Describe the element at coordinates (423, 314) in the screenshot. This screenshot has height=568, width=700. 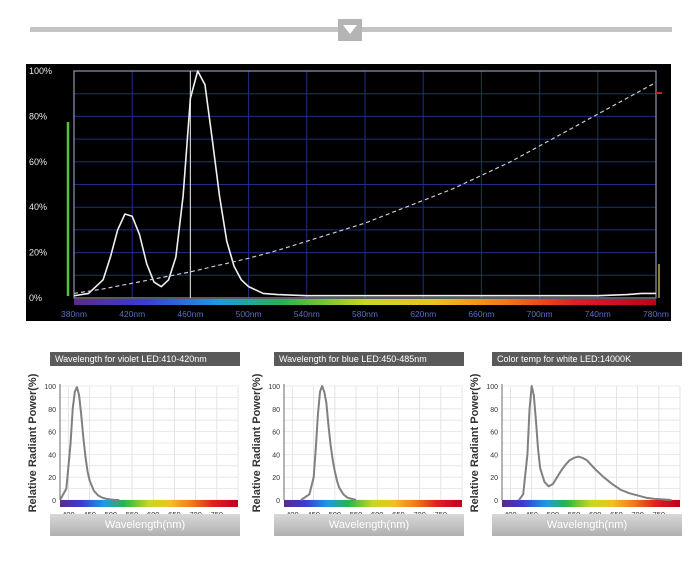
I see `x-tick-label: 620nm` at that location.